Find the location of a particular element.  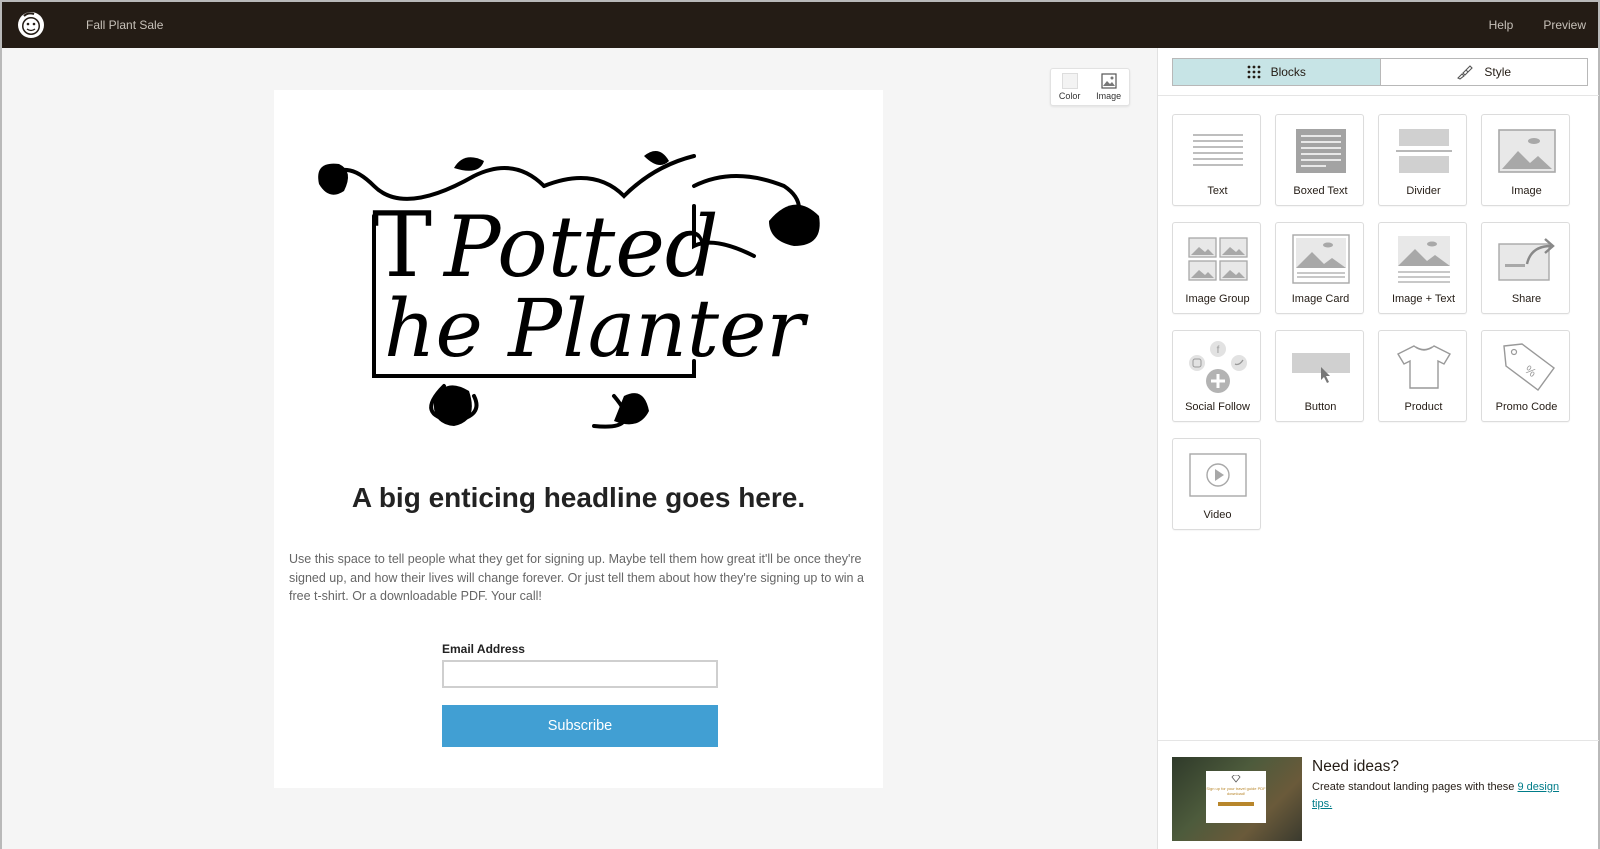

block-label: Social Follow is located at coordinates (1217, 407).